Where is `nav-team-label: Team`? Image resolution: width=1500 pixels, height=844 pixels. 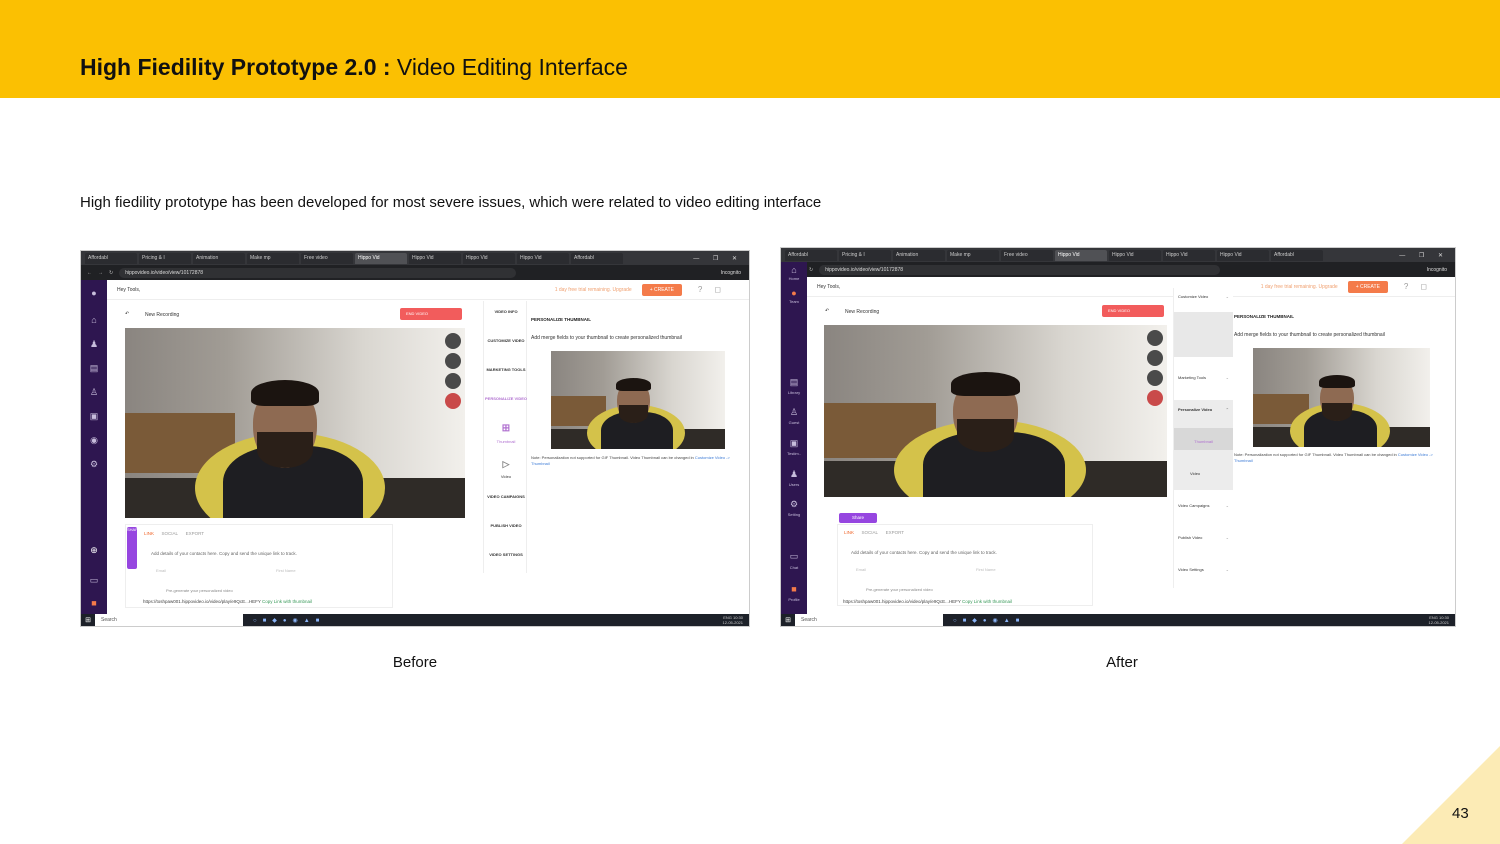 nav-team-label: Team is located at coordinates (794, 301).